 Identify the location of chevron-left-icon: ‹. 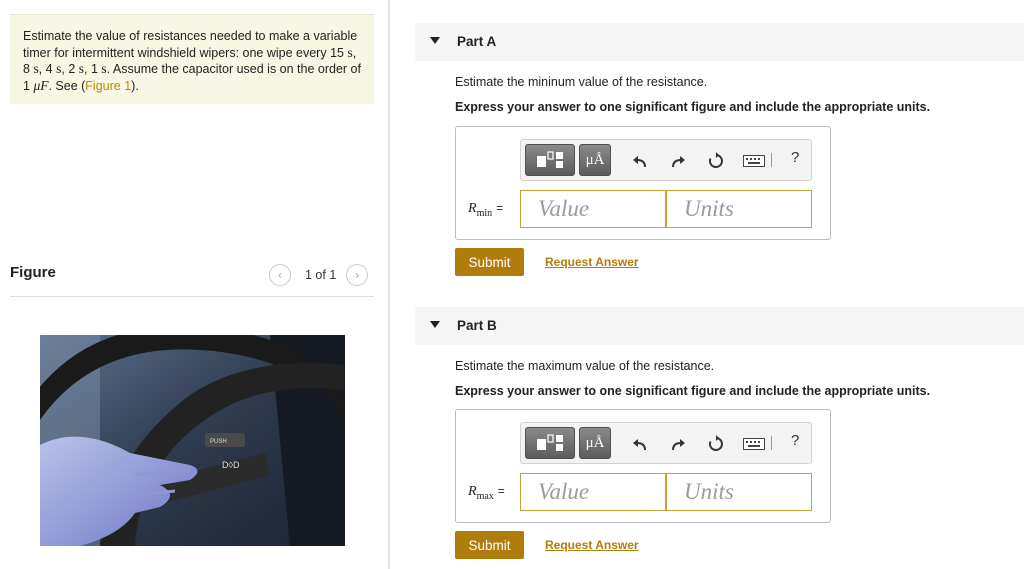
(280, 275).